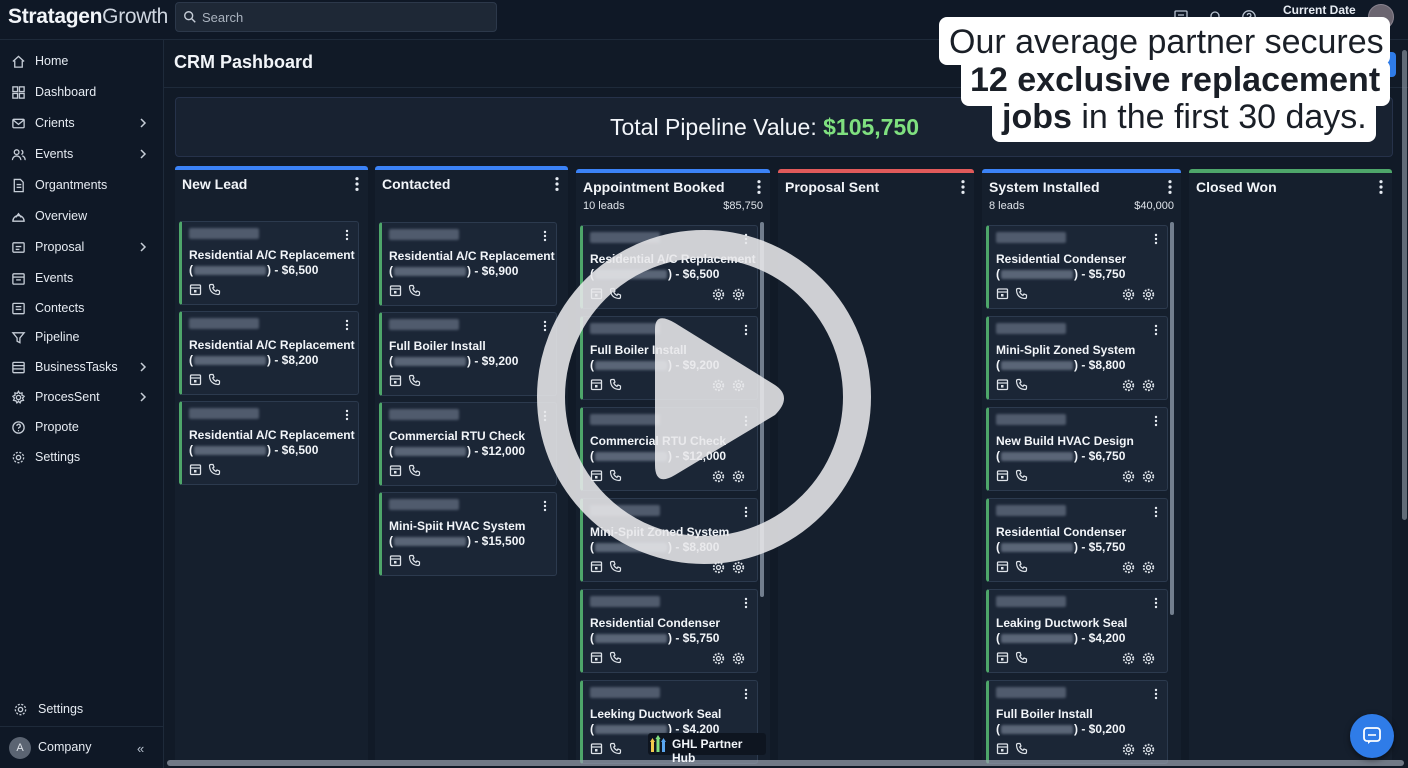 The width and height of the screenshot is (1408, 768). I want to click on lead-card: Leaking Ductwork Seal () - $4,200, so click(1077, 631).